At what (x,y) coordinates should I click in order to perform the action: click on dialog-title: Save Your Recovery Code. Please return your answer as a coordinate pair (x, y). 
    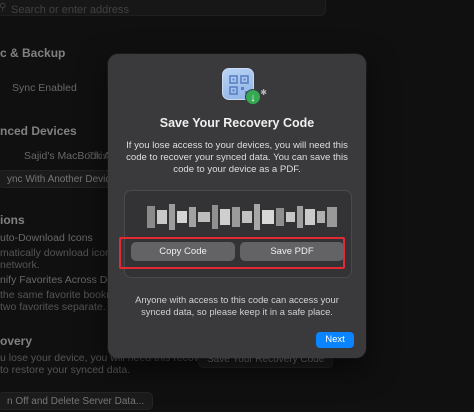
    Looking at the image, I should click on (237, 123).